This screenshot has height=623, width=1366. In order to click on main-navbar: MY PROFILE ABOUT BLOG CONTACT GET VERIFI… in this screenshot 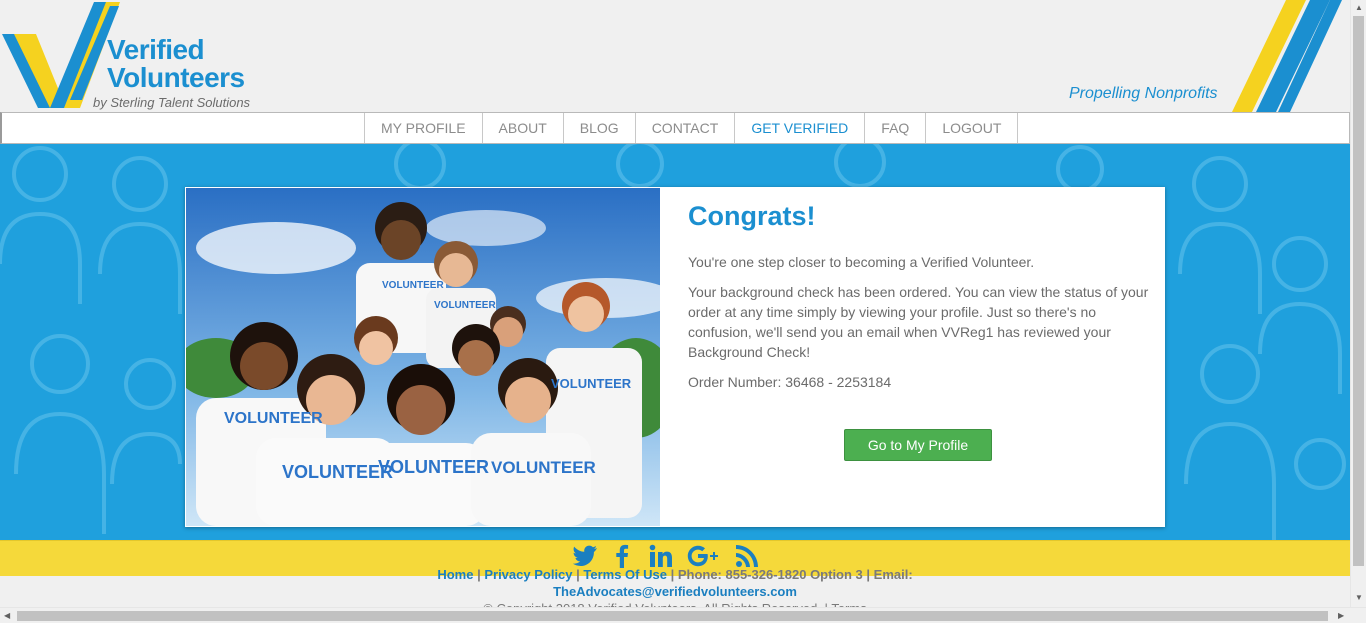, I will do `click(675, 128)`.